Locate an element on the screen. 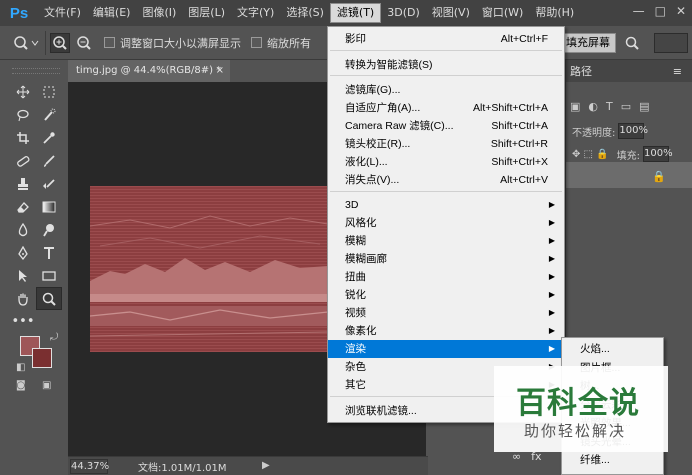  zoom-all-checkbox is located at coordinates (256, 42).